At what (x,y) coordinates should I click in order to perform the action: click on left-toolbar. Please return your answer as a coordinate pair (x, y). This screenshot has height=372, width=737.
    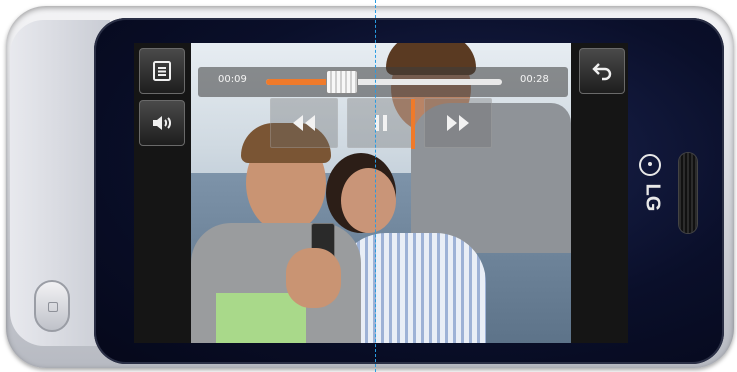
    Looking at the image, I should click on (162, 193).